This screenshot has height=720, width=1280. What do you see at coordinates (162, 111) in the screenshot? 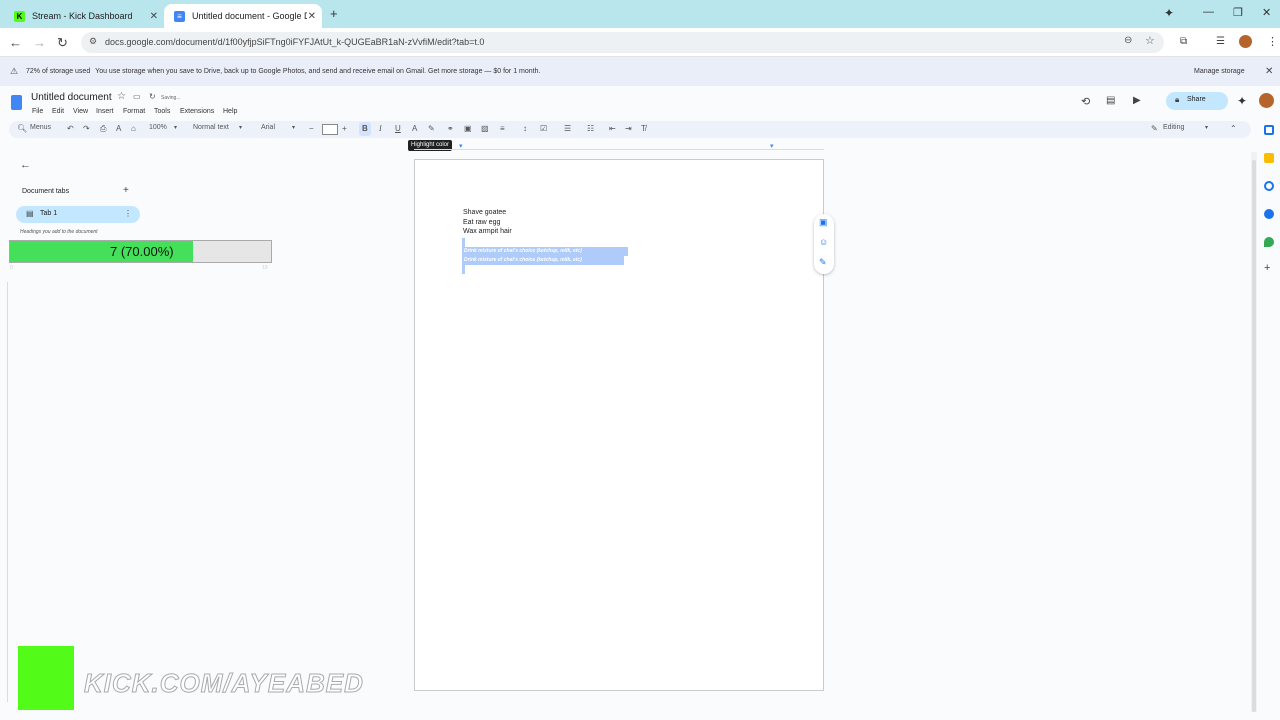
I see `menu-tools: Tools` at bounding box center [162, 111].